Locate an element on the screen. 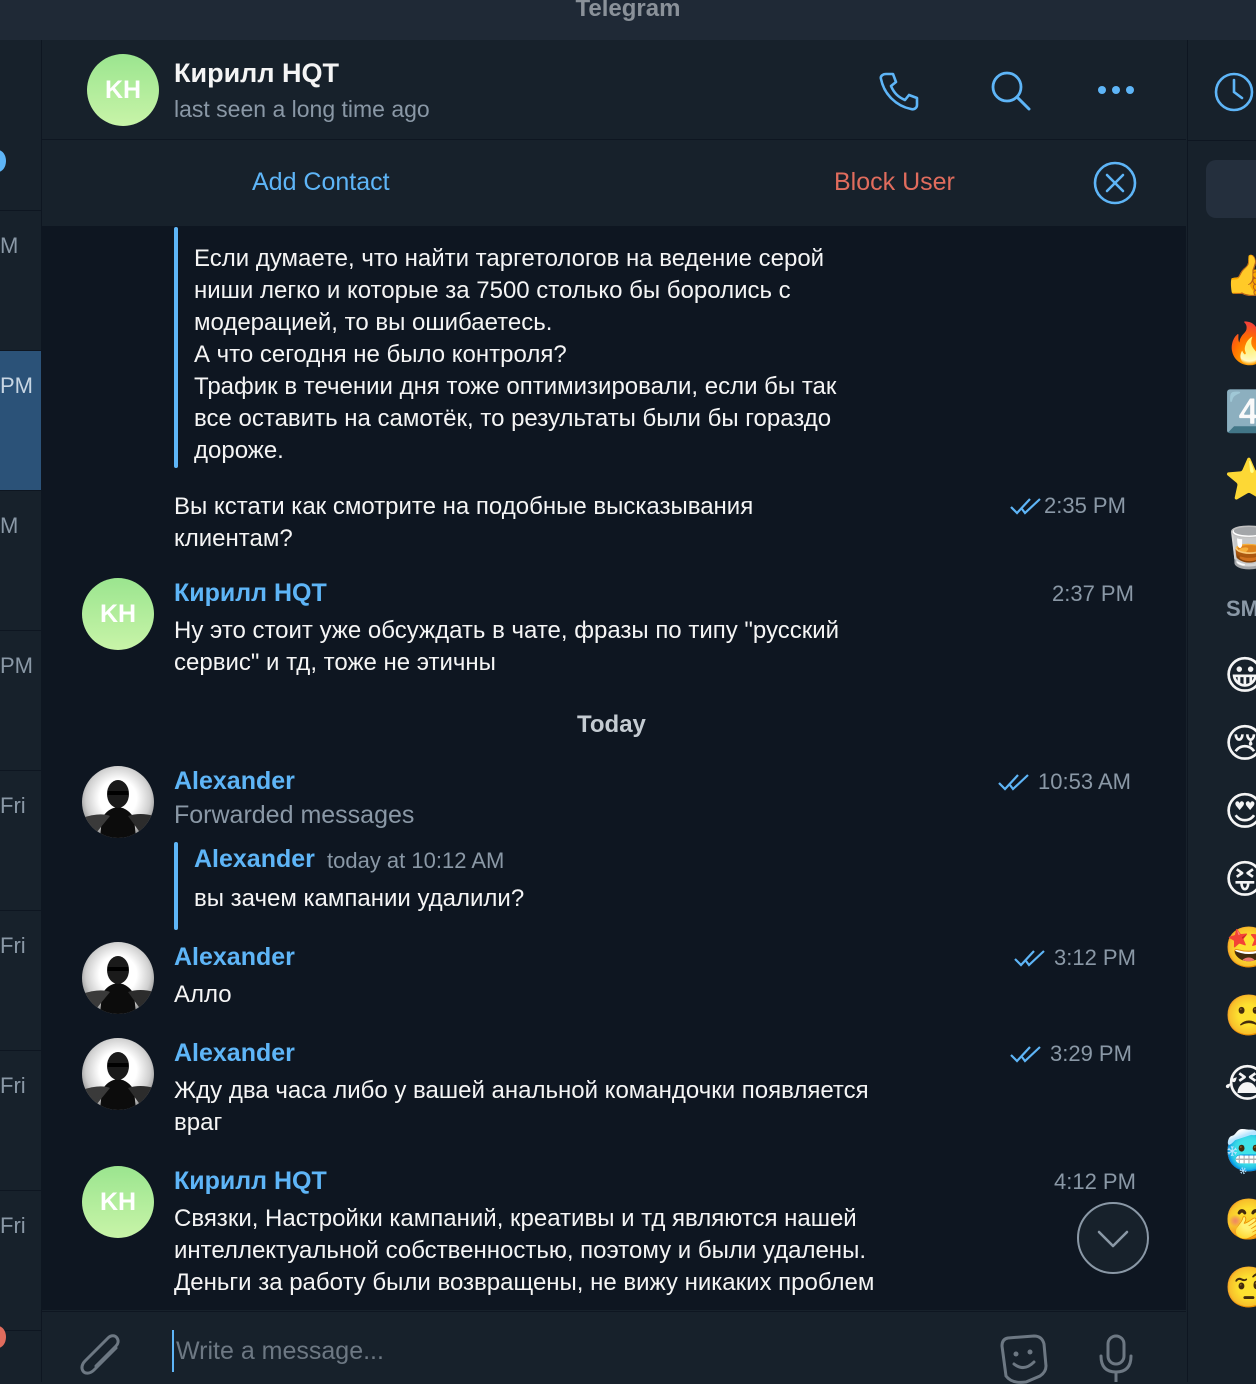 This screenshot has width=1256, height=1384. emoji: ⭐ is located at coordinates (1240, 480).